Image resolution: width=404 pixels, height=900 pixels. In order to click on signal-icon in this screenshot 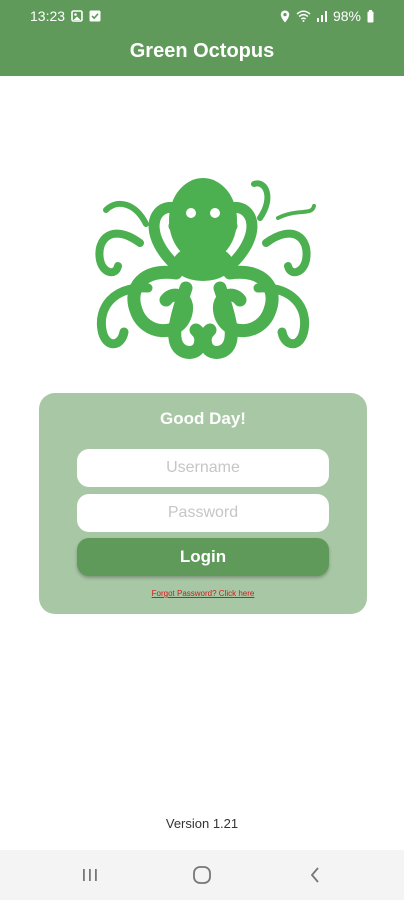, I will do `click(321, 16)`.